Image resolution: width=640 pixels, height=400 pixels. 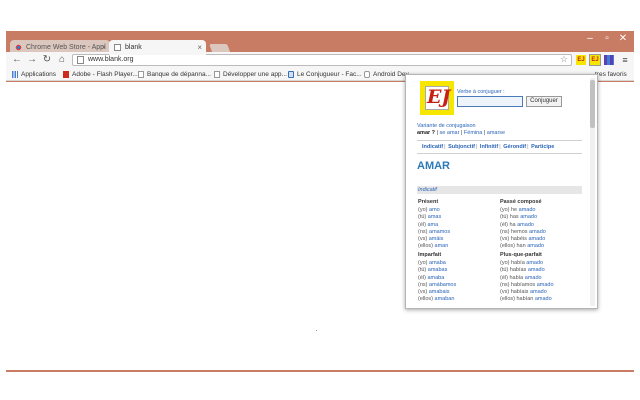 What do you see at coordinates (432, 147) in the screenshot?
I see `mode-indicatif: Indicatif` at bounding box center [432, 147].